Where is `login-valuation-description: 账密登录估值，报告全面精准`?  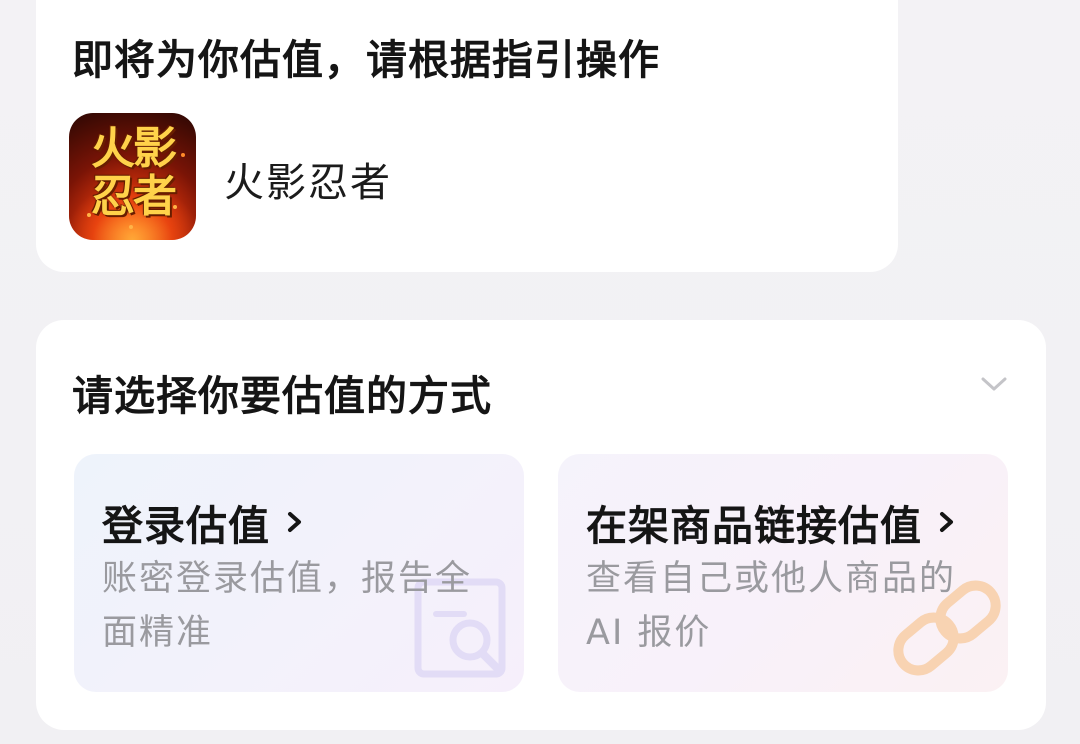
login-valuation-description: 账密登录估值，报告全面精准 is located at coordinates (287, 606).